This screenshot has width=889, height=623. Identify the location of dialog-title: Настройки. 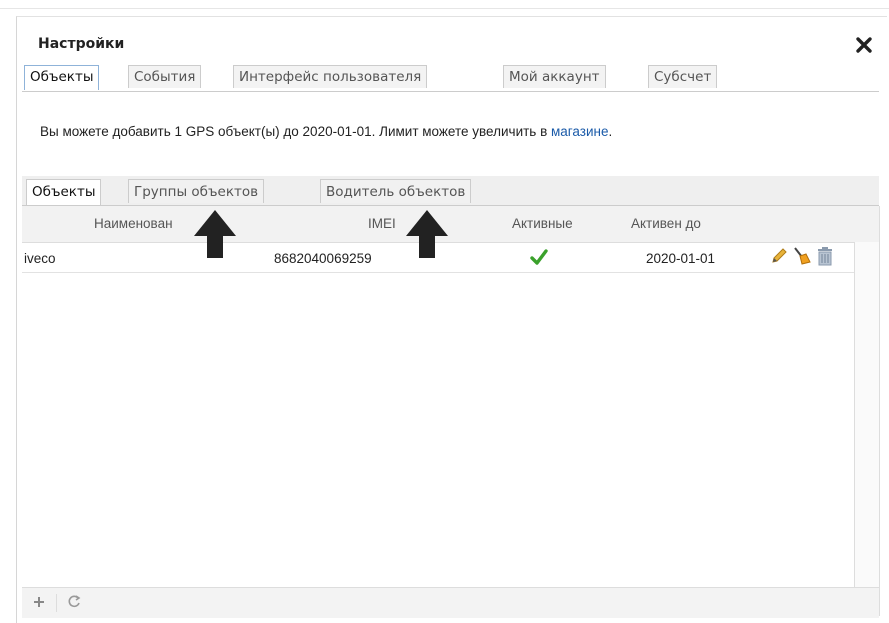
(81, 44).